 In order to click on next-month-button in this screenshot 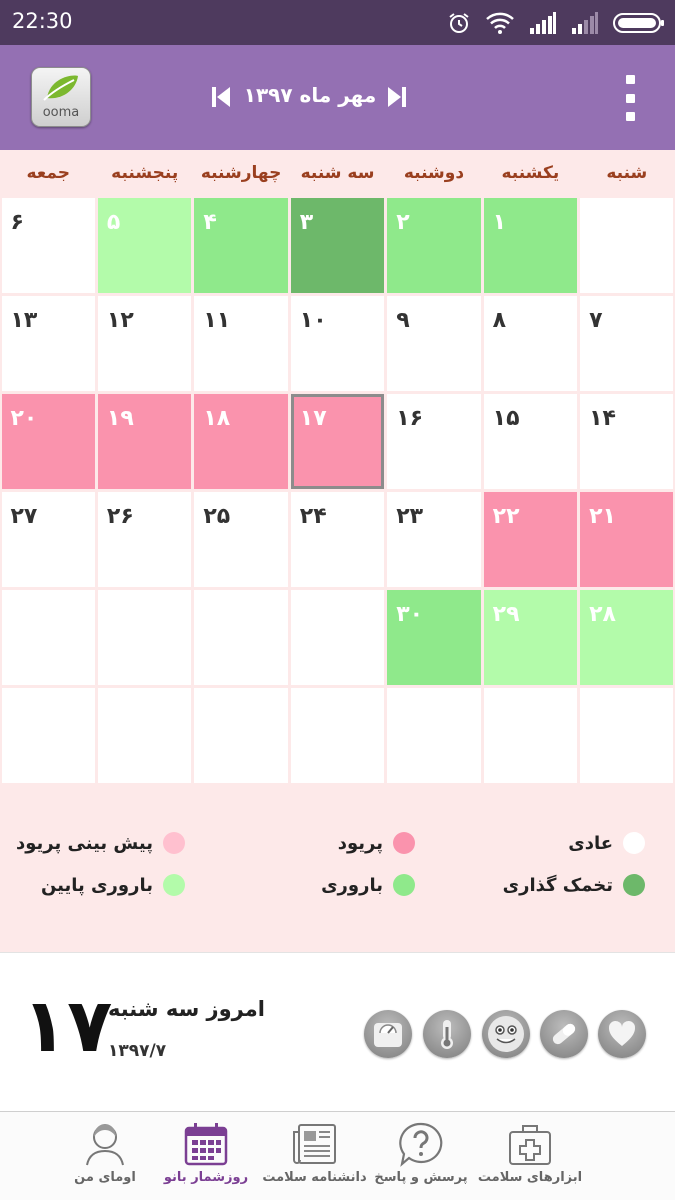, I will do `click(397, 97)`.